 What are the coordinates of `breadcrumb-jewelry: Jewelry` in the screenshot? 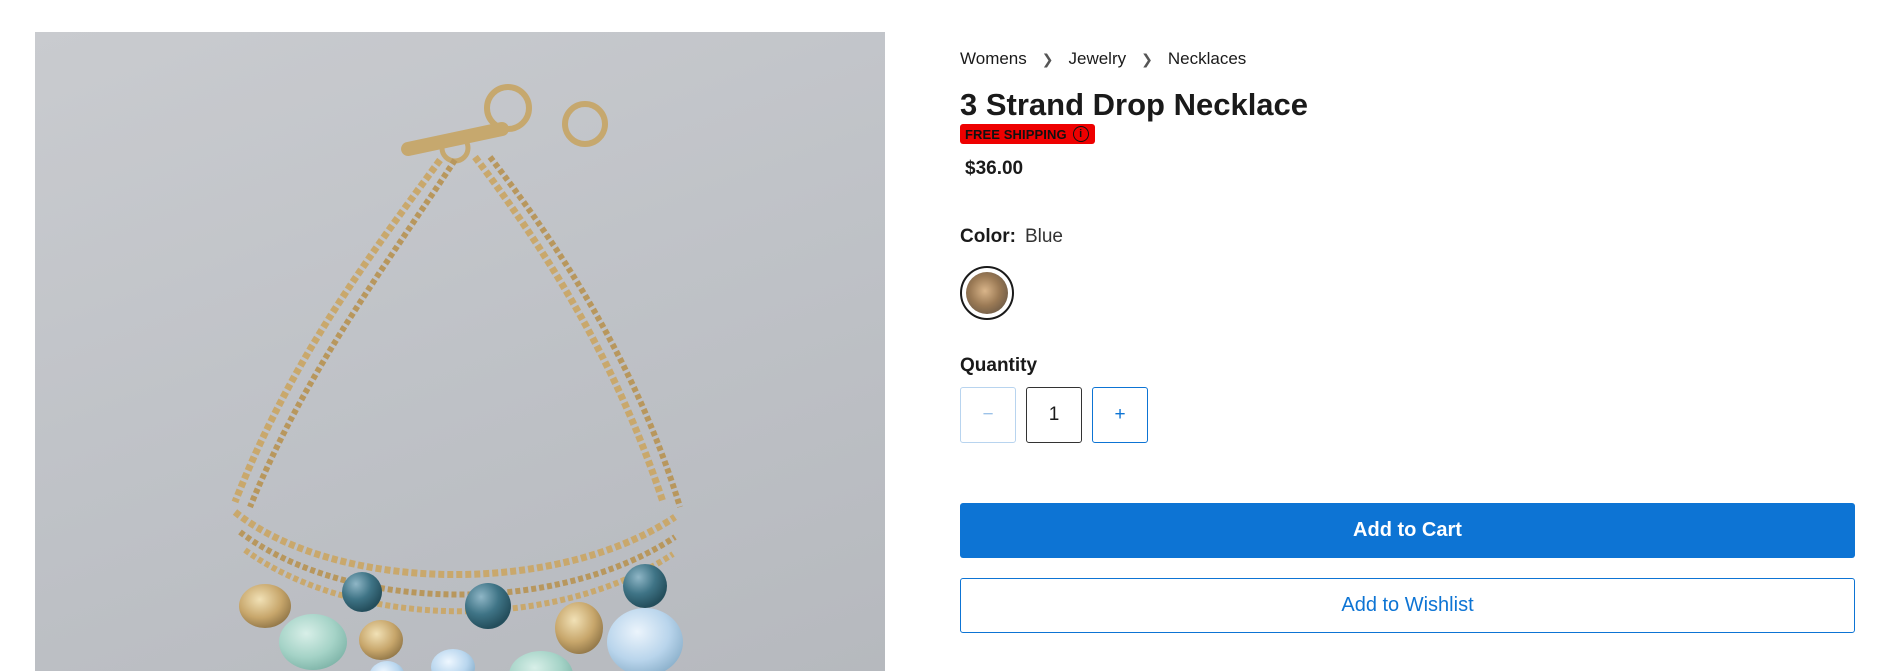 It's located at (1098, 59).